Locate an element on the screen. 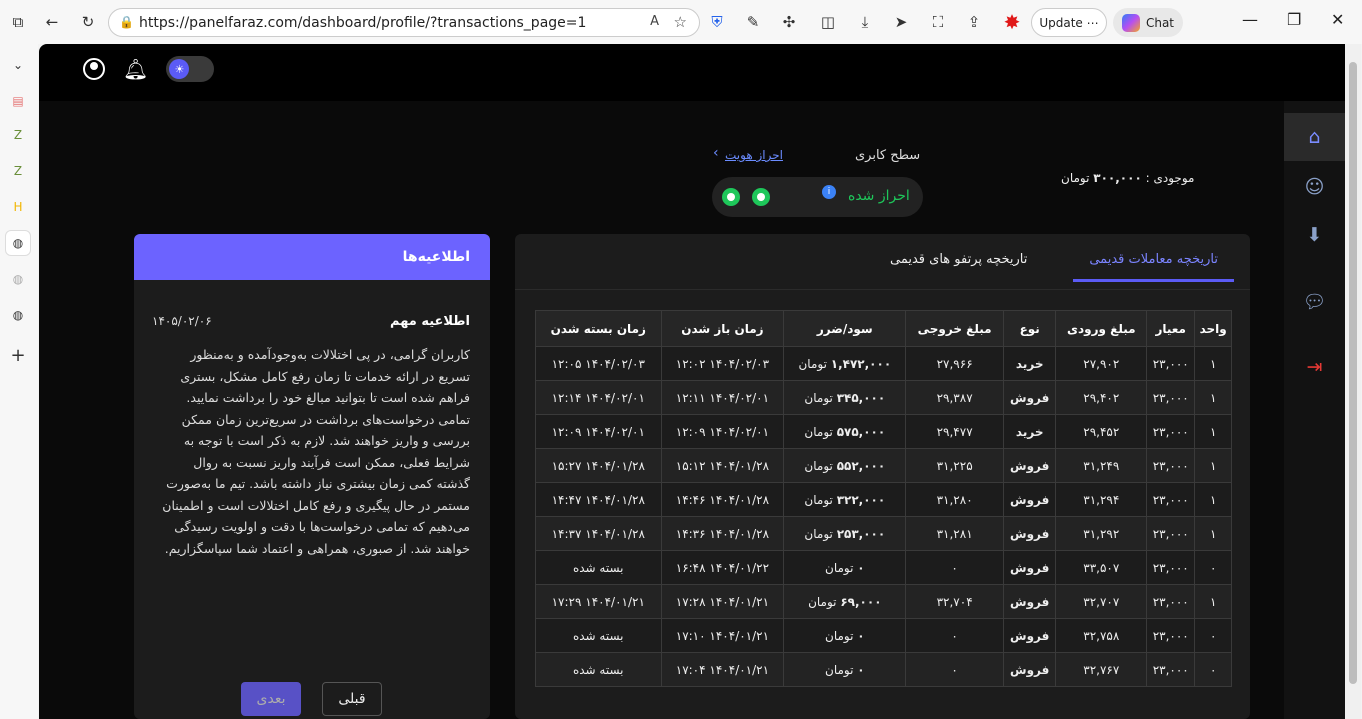 This screenshot has height=719, width=1362. split-screen-icon: ◫ is located at coordinates (828, 22).